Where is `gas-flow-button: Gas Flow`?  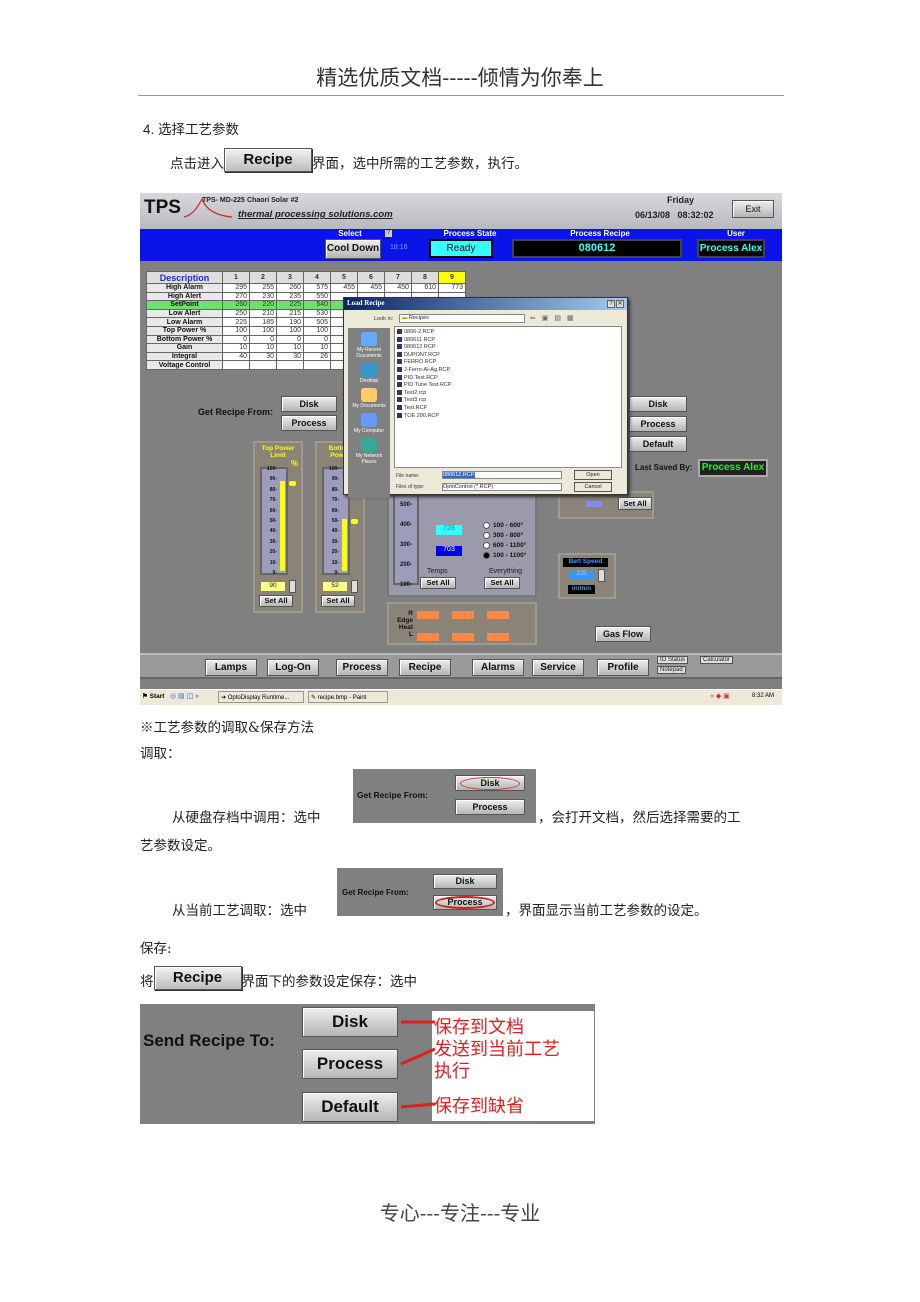
gas-flow-button: Gas Flow is located at coordinates (623, 634).